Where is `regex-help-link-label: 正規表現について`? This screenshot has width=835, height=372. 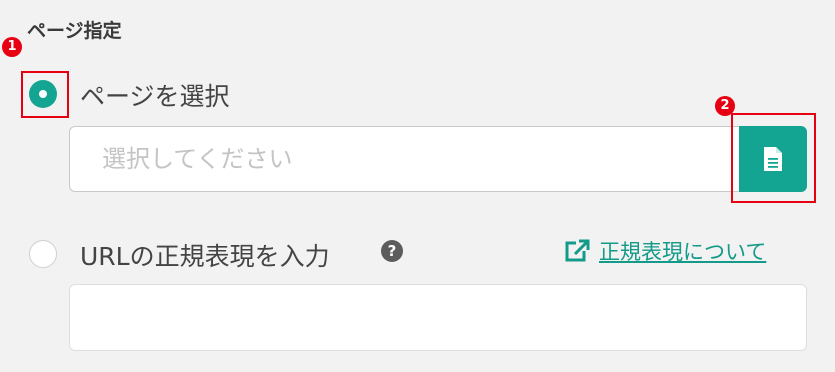
regex-help-link-label: 正規表現について is located at coordinates (682, 251).